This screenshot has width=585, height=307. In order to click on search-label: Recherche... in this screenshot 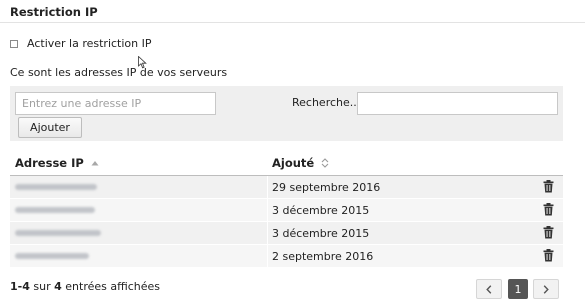, I will do `click(326, 102)`.